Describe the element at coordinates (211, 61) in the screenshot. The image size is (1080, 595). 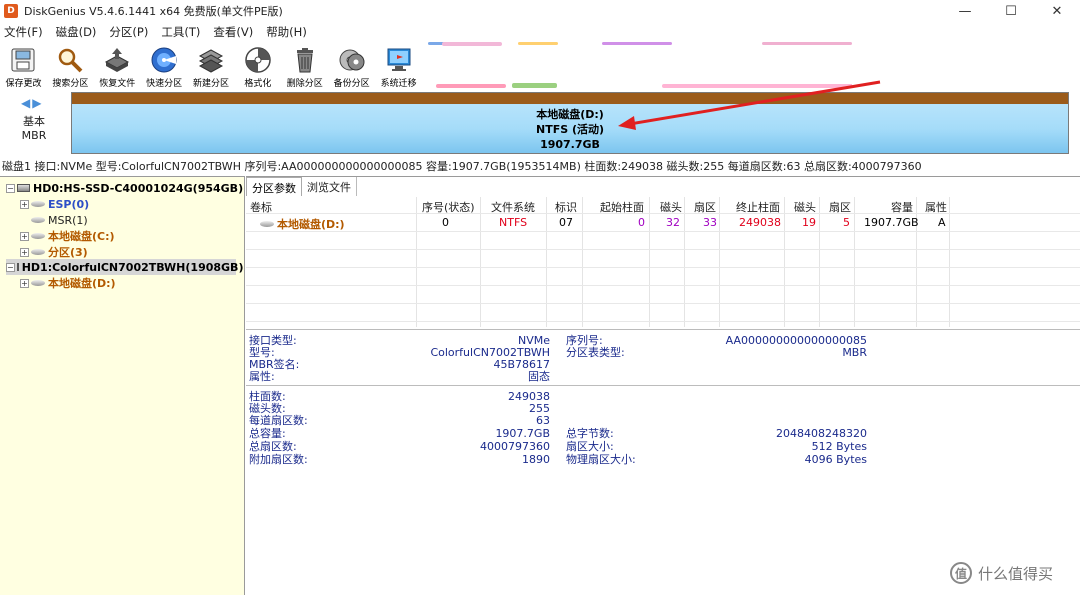
I see `new-partition-icon` at that location.